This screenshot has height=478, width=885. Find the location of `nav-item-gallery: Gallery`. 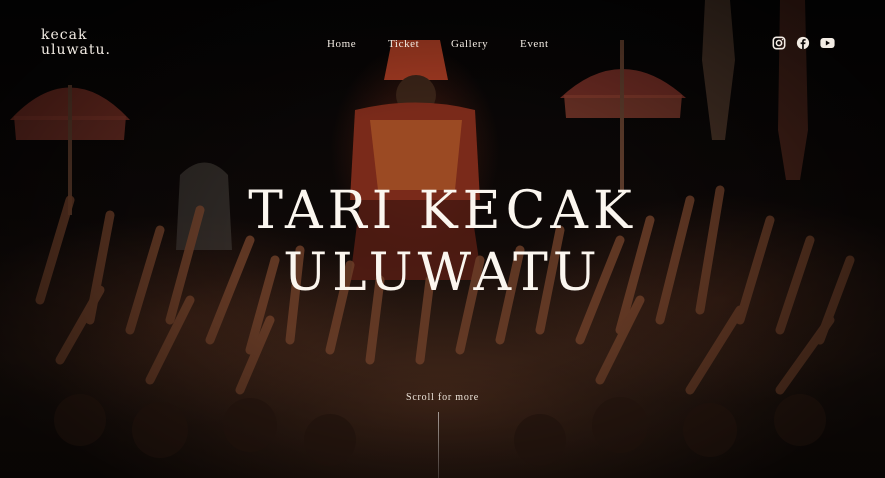

nav-item-gallery: Gallery is located at coordinates (469, 44).